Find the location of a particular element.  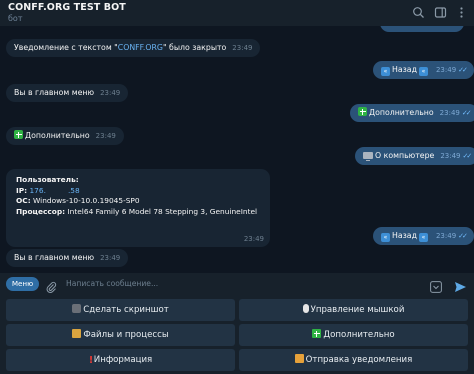

keyboard-button-additional: Дополнительно is located at coordinates (353, 335).